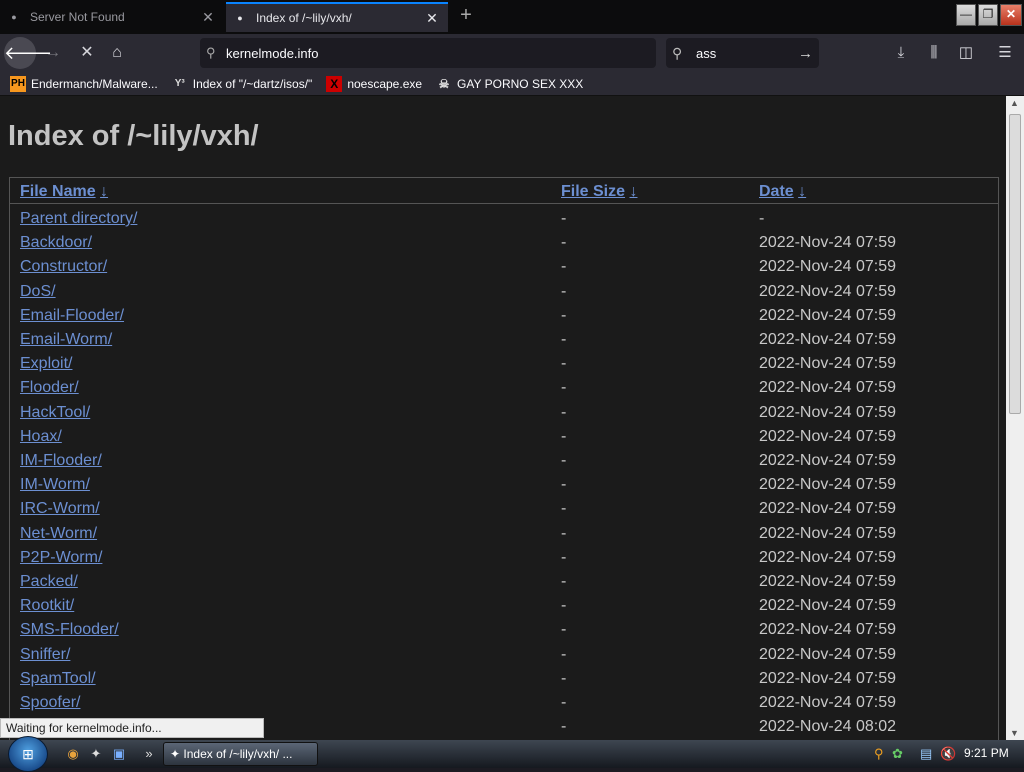  I want to click on file-name-cell: Flooder/, so click(49, 388).